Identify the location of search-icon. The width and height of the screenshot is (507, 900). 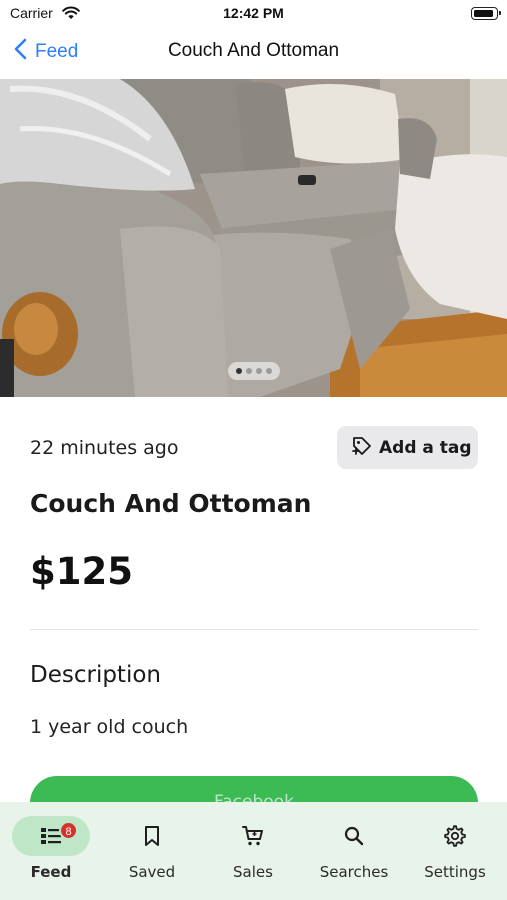
(354, 836).